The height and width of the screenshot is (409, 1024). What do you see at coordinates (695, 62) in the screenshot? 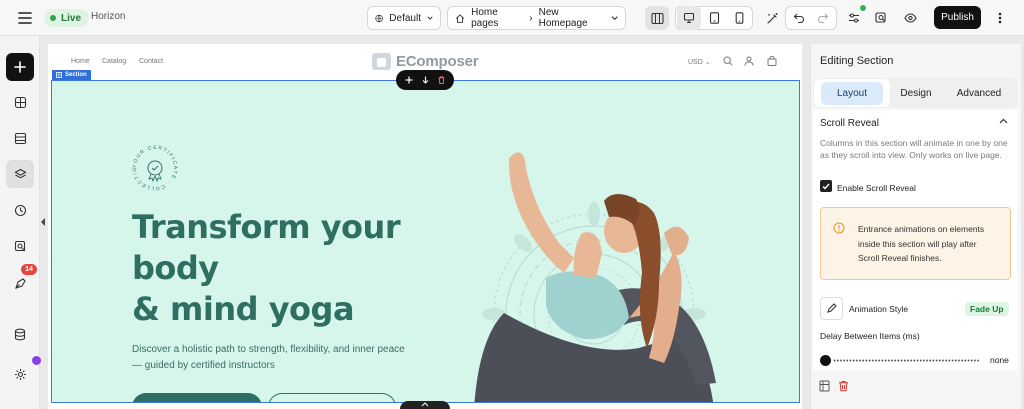
I see `currency-value: USD` at bounding box center [695, 62].